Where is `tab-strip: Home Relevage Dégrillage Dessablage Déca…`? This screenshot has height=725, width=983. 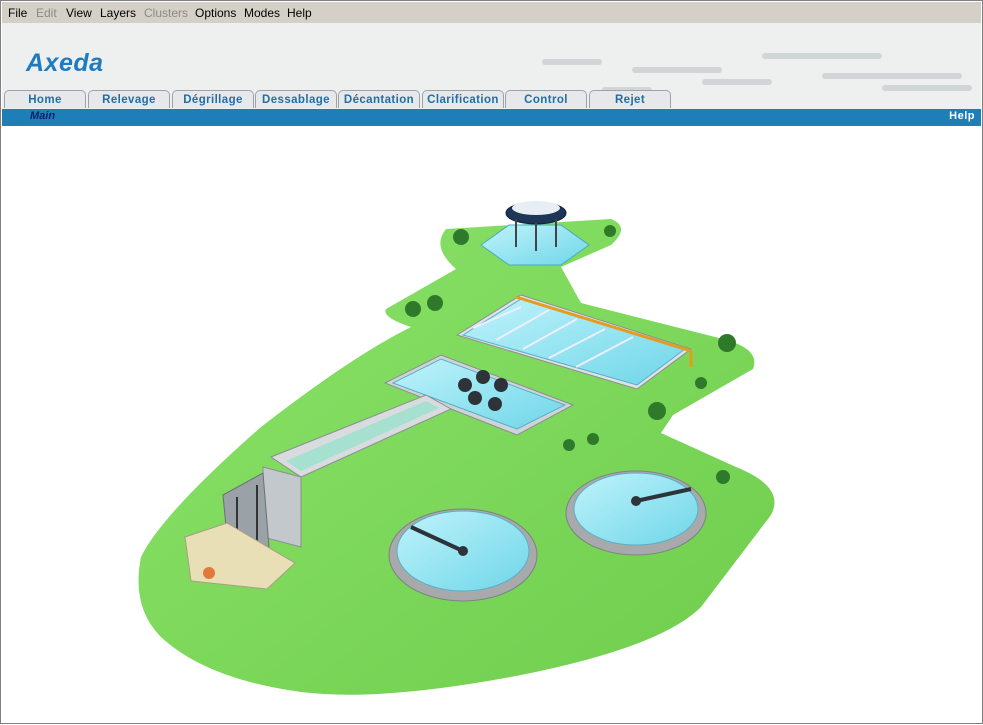
tab-strip: Home Relevage Dégrillage Dessablage Déca… is located at coordinates (492, 99).